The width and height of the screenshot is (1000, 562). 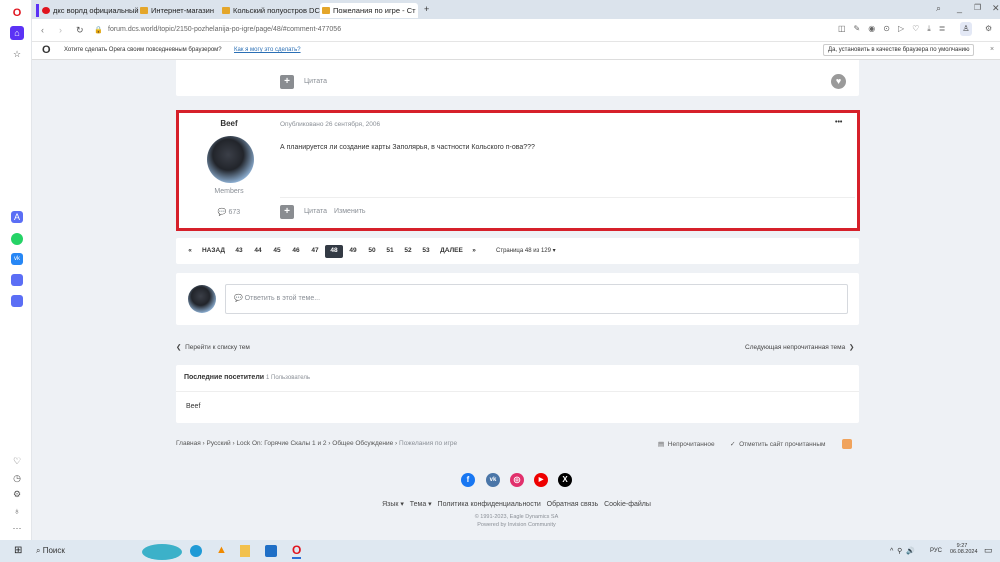 What do you see at coordinates (239, 251) in the screenshot?
I see `page-link: 43` at bounding box center [239, 251].